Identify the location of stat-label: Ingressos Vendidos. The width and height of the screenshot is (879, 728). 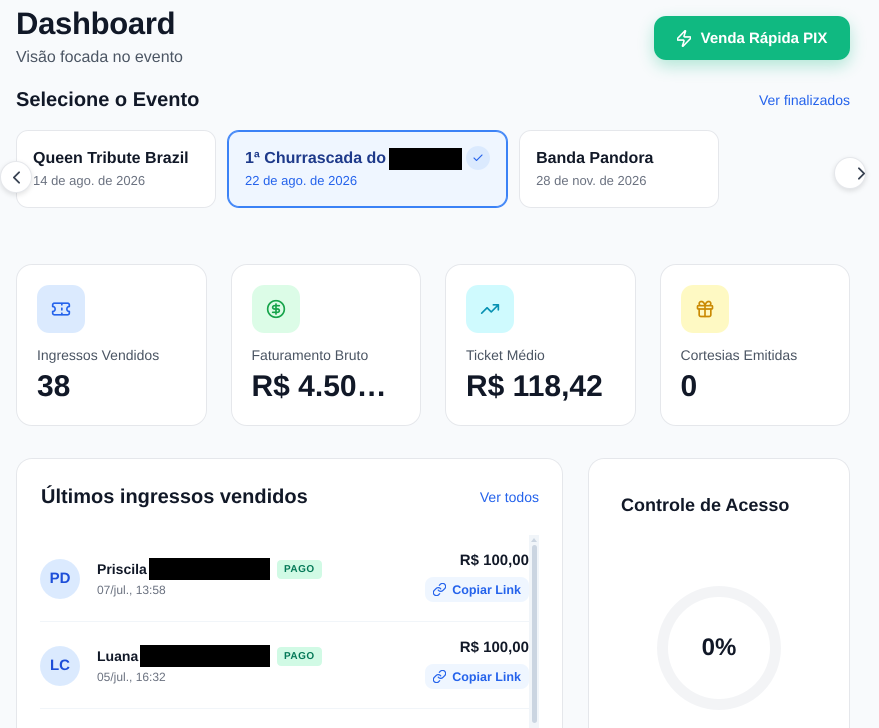
(98, 355).